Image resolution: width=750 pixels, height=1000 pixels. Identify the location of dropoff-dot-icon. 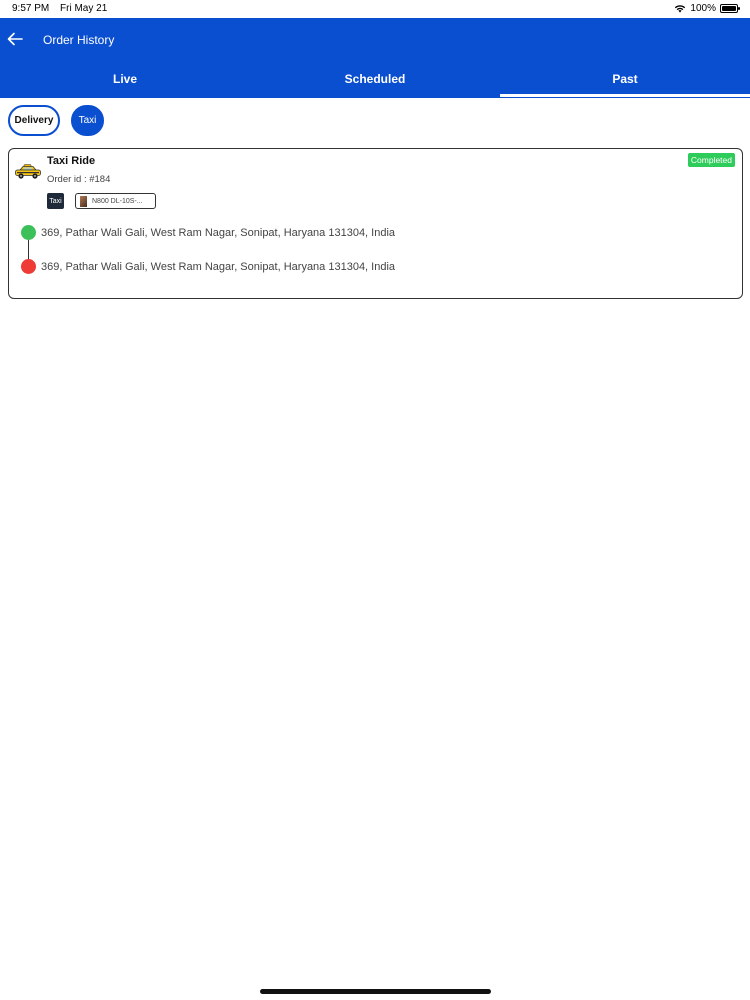
(28, 266).